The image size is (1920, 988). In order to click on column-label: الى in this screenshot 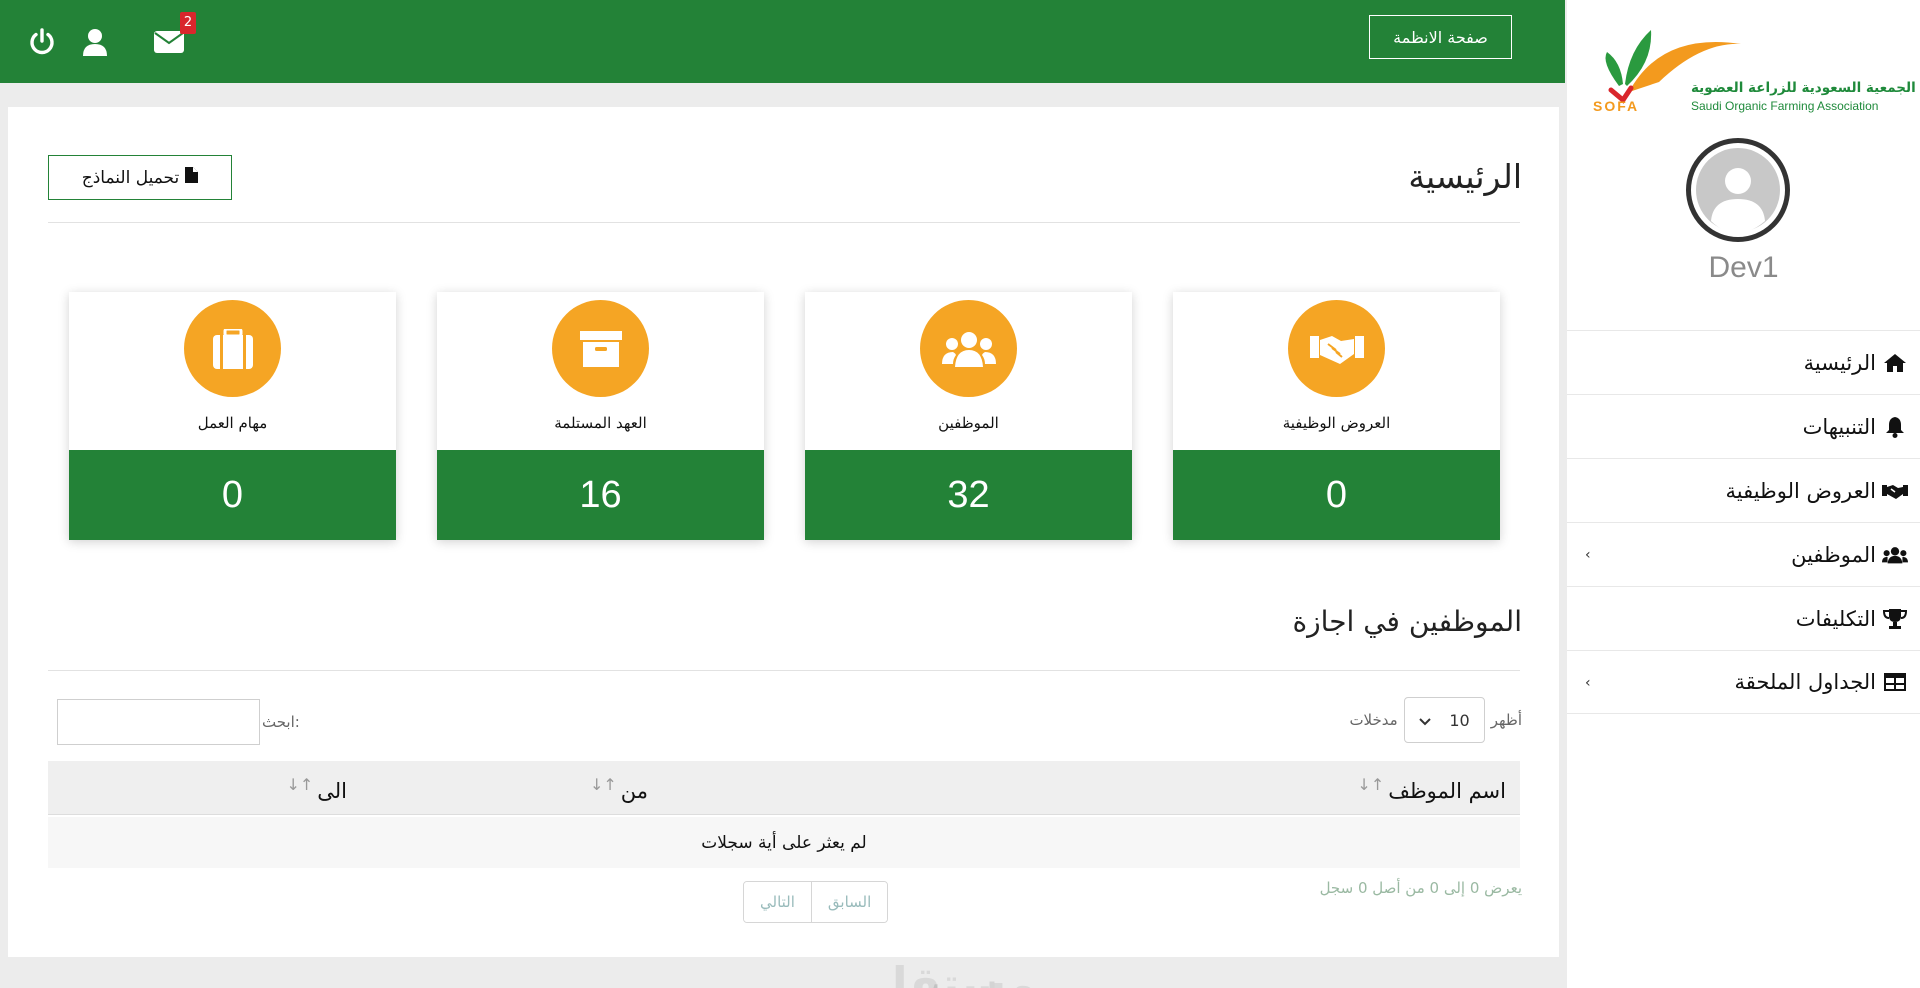, I will do `click(332, 791)`.